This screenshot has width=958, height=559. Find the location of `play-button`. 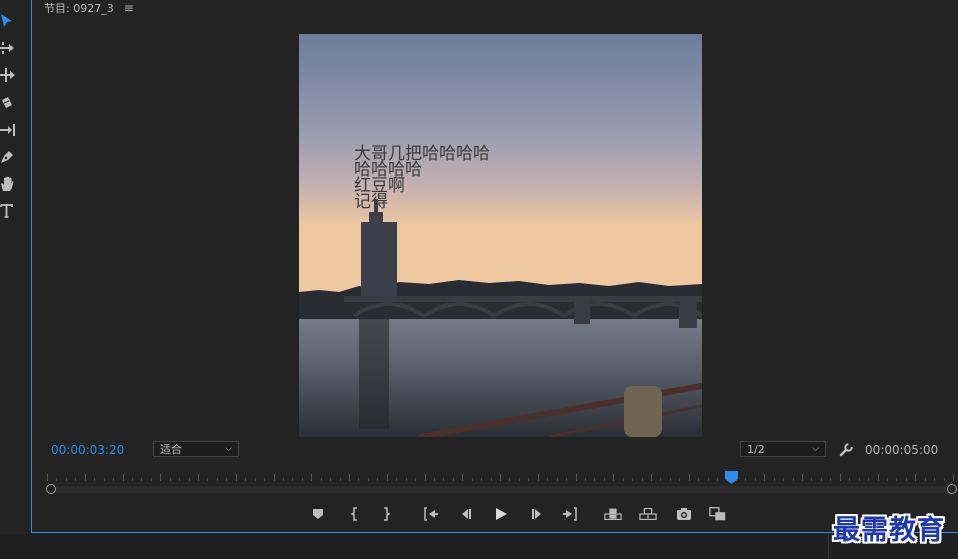

play-button is located at coordinates (501, 514).